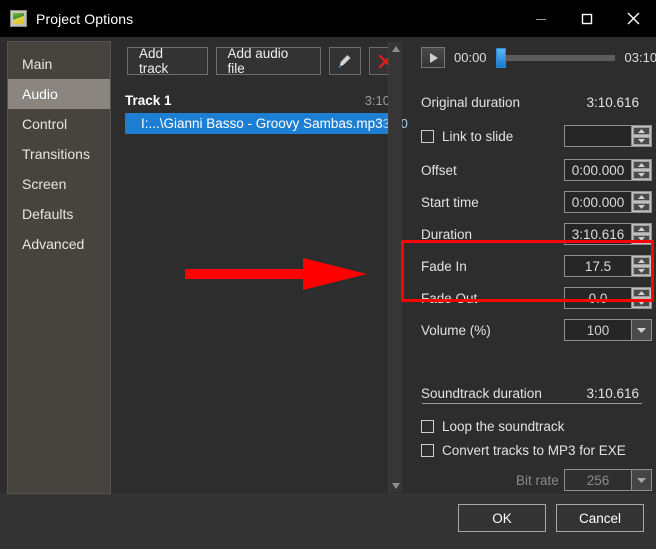 This screenshot has width=656, height=549. I want to click on sidebar-item-advanced: Advanced, so click(59, 244).